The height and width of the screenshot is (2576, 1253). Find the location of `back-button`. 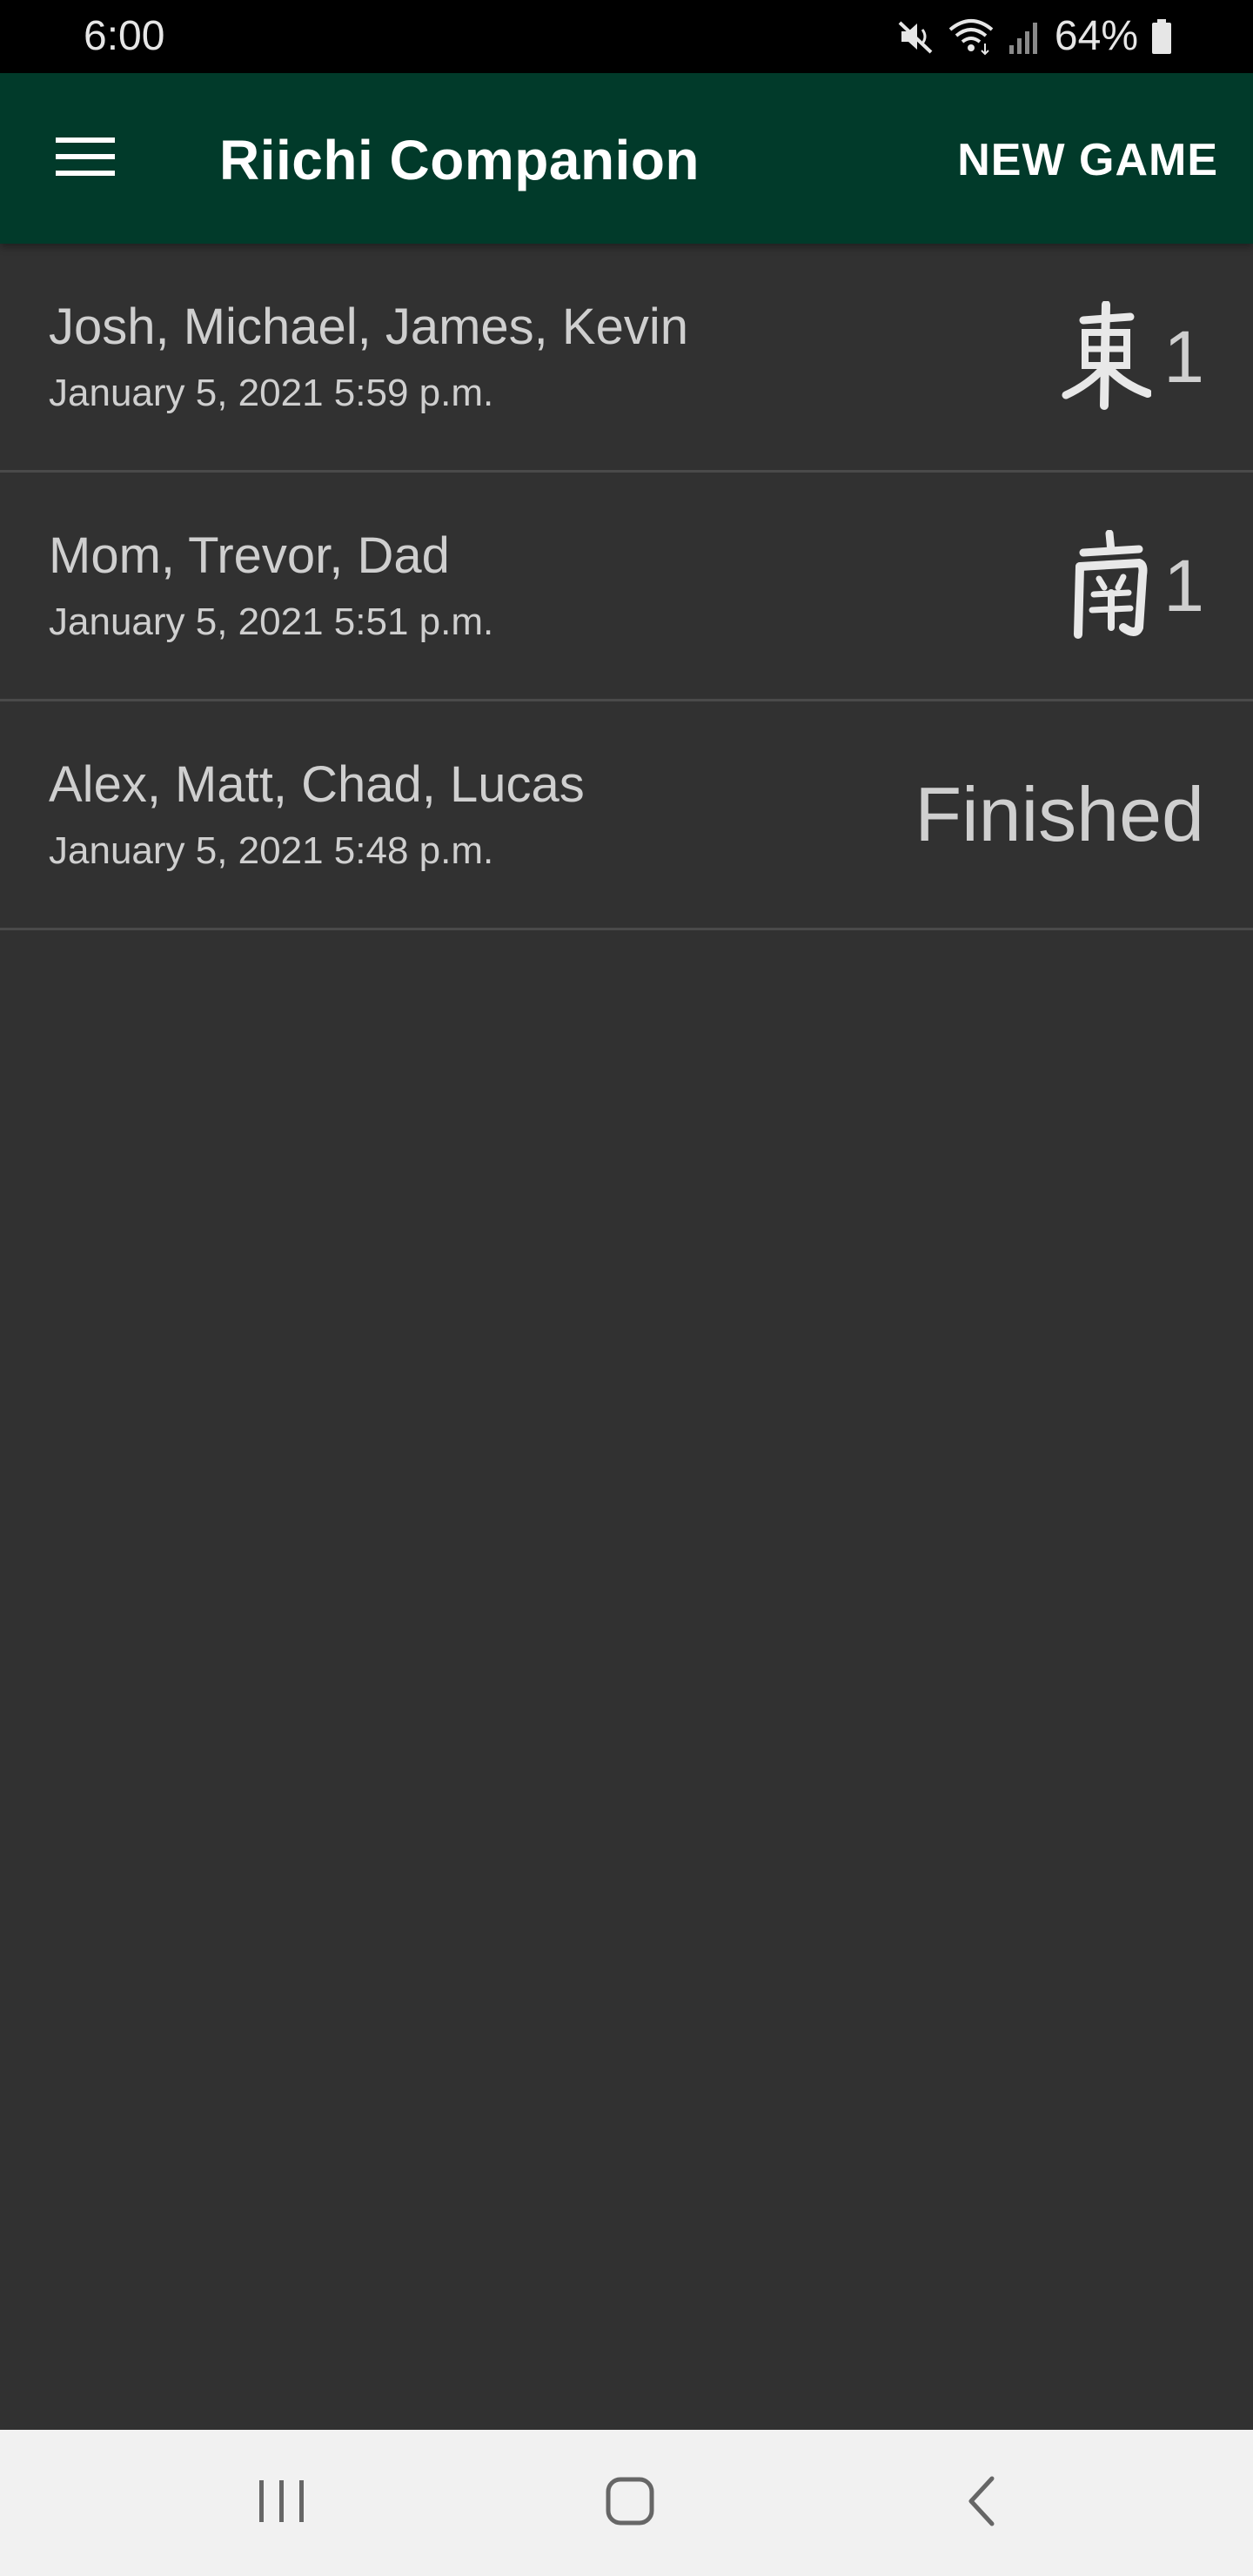

back-button is located at coordinates (981, 2503).